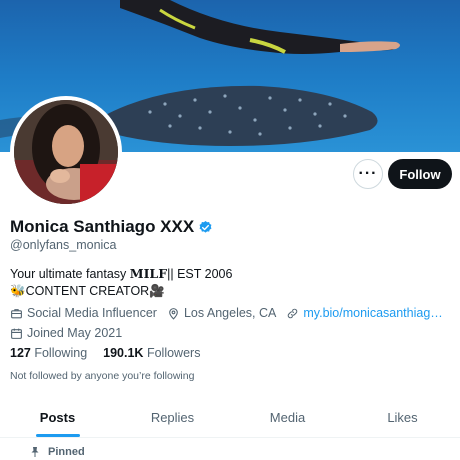  I want to click on avatar-image, so click(66, 152).